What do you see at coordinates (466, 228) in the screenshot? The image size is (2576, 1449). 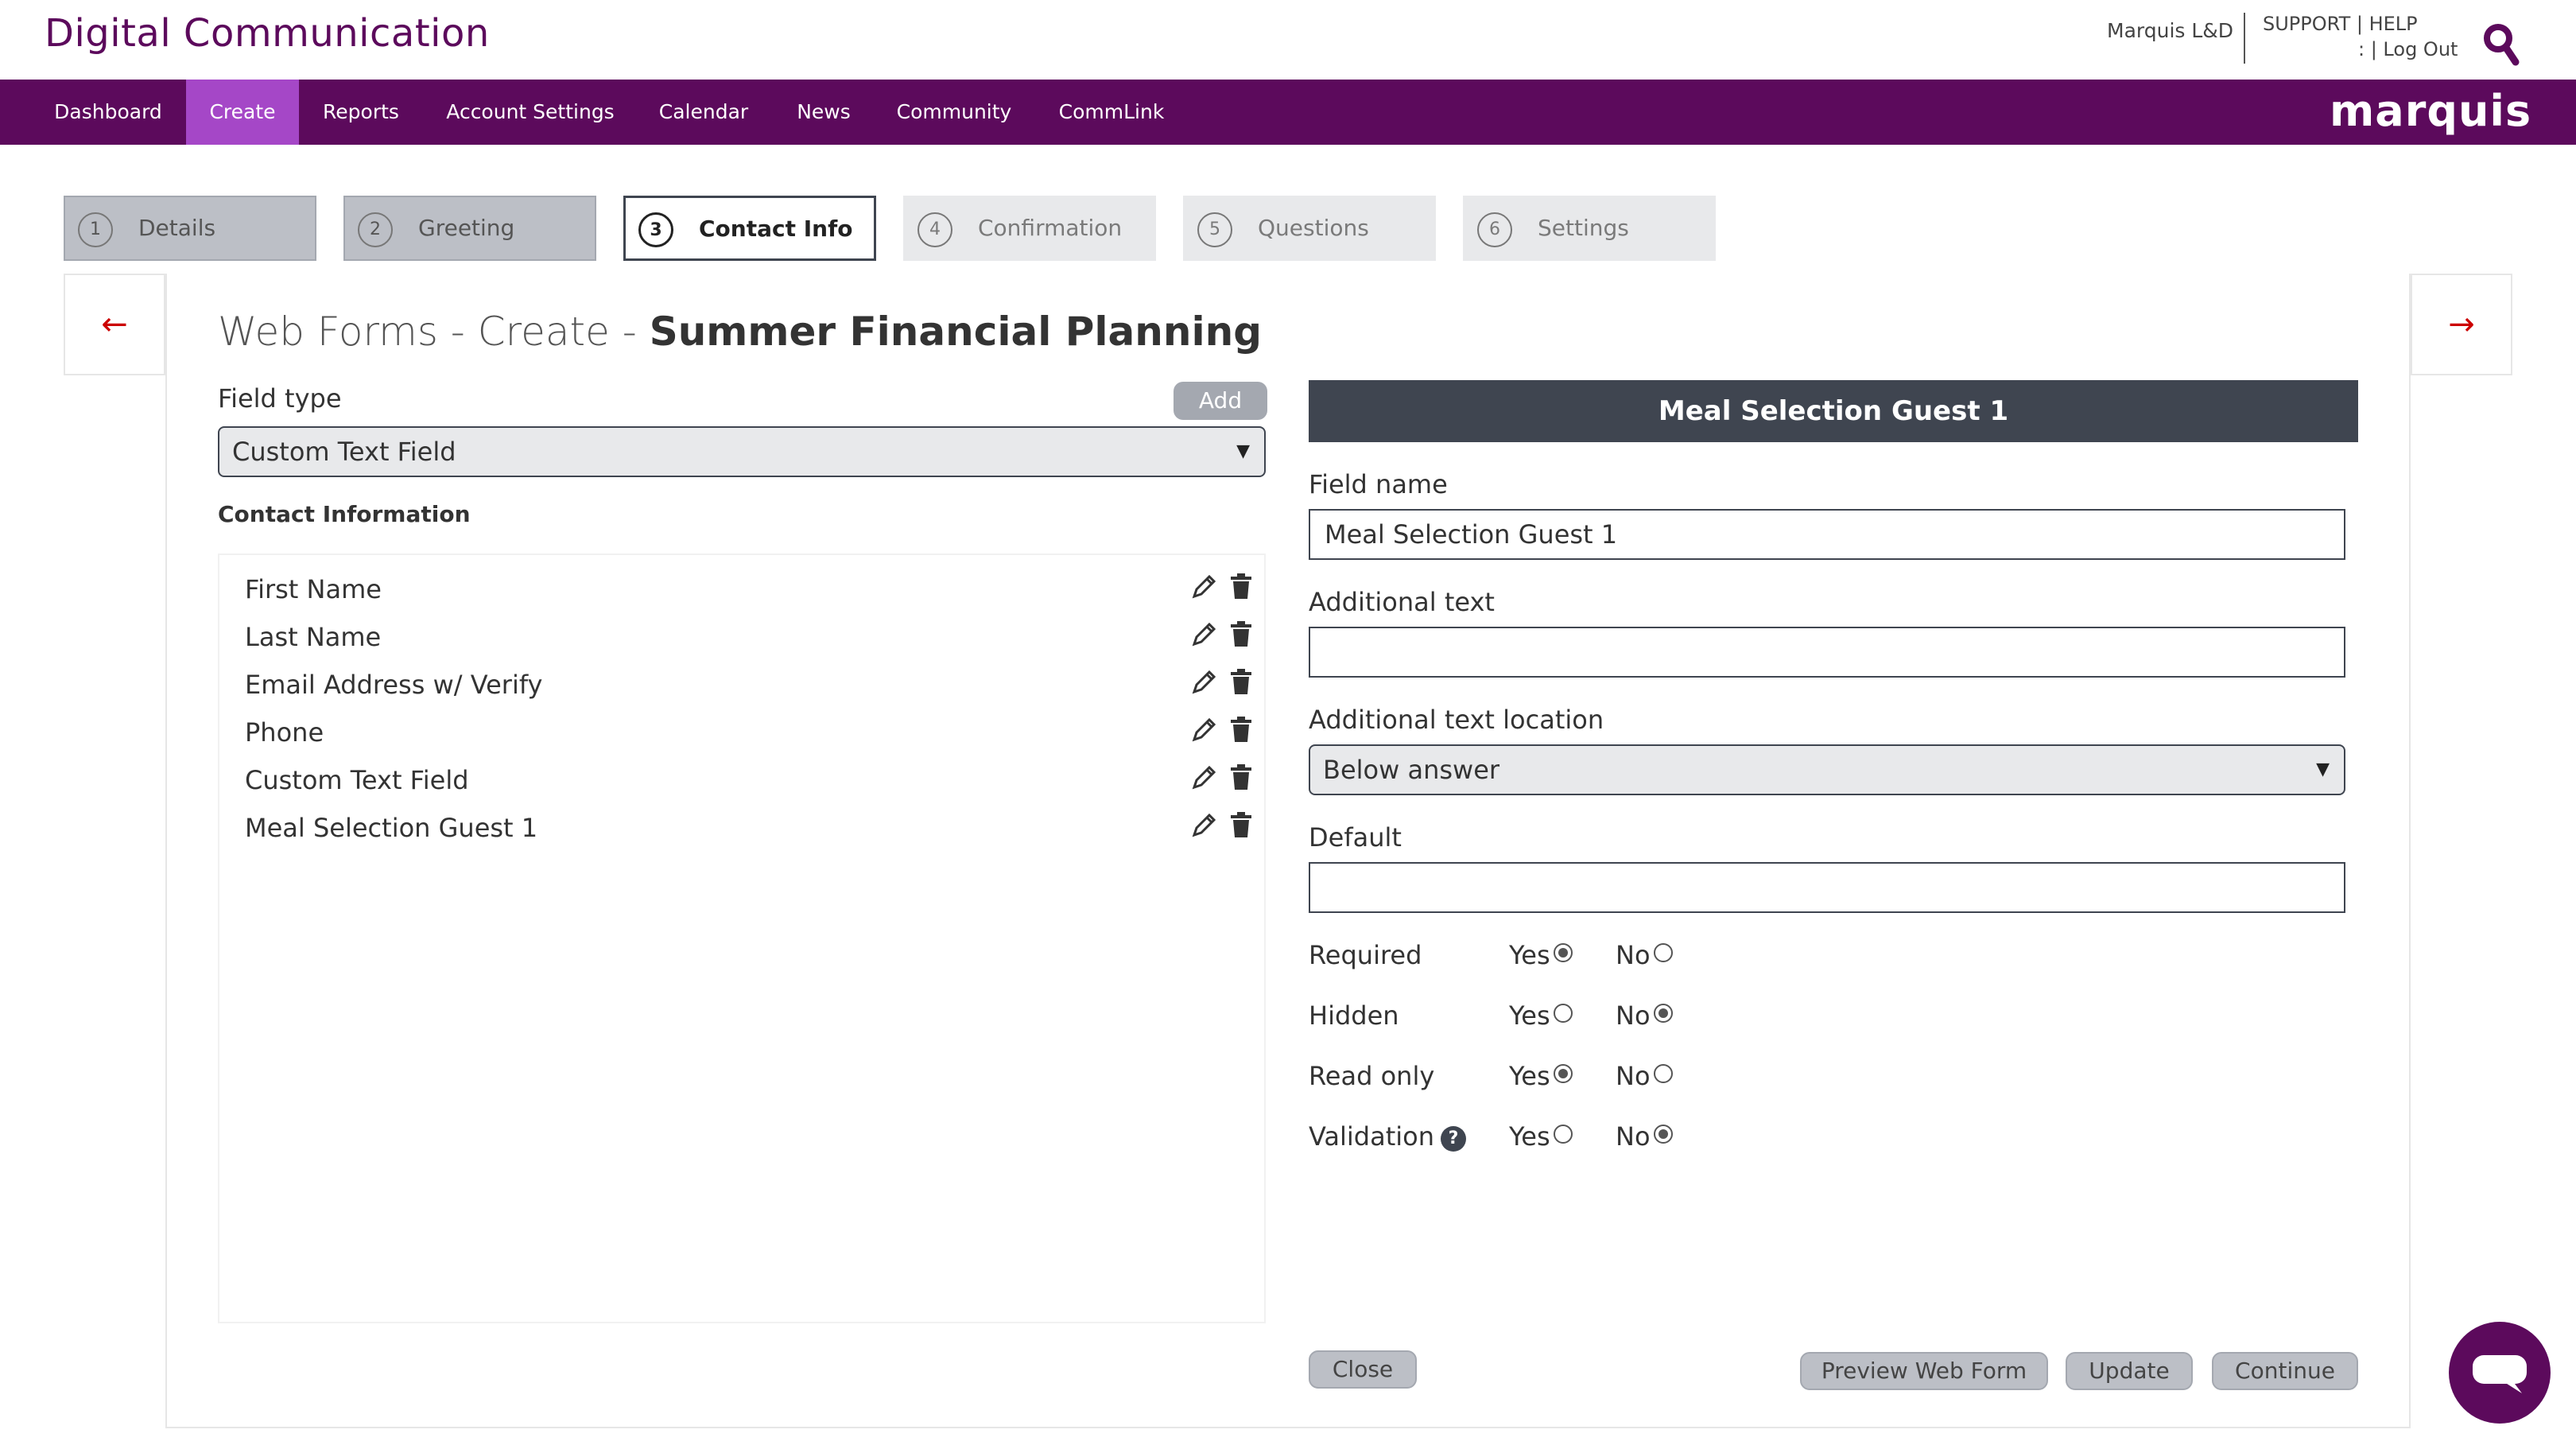 I see `step-label: Greeting` at bounding box center [466, 228].